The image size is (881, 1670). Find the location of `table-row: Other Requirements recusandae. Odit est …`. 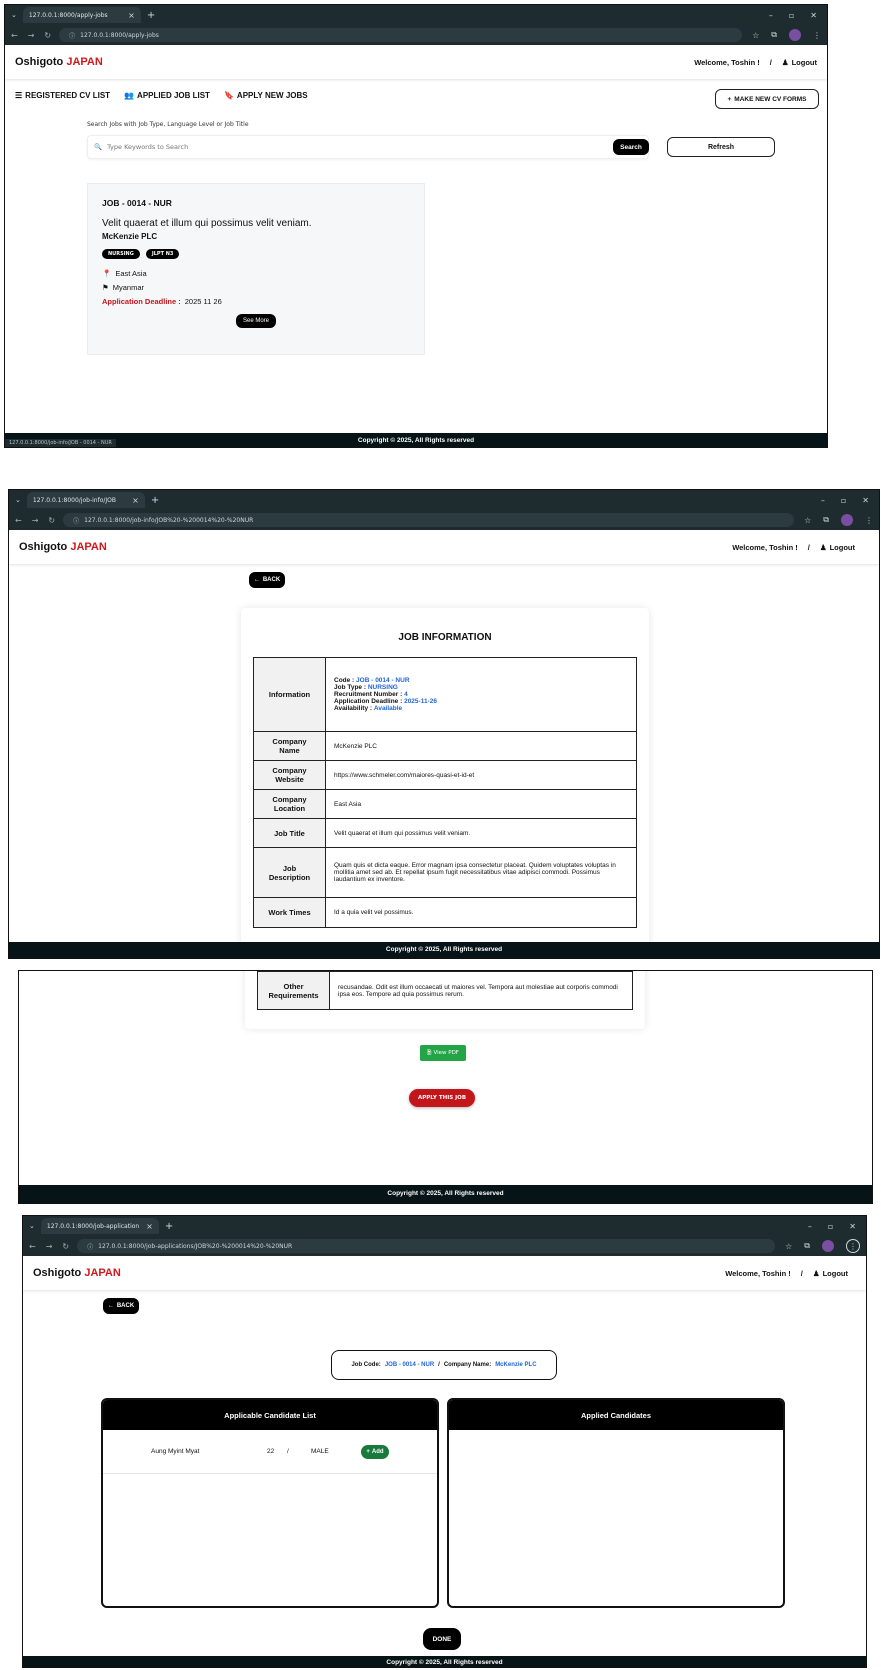

table-row: Other Requirements recusandae. Odit est … is located at coordinates (445, 990).